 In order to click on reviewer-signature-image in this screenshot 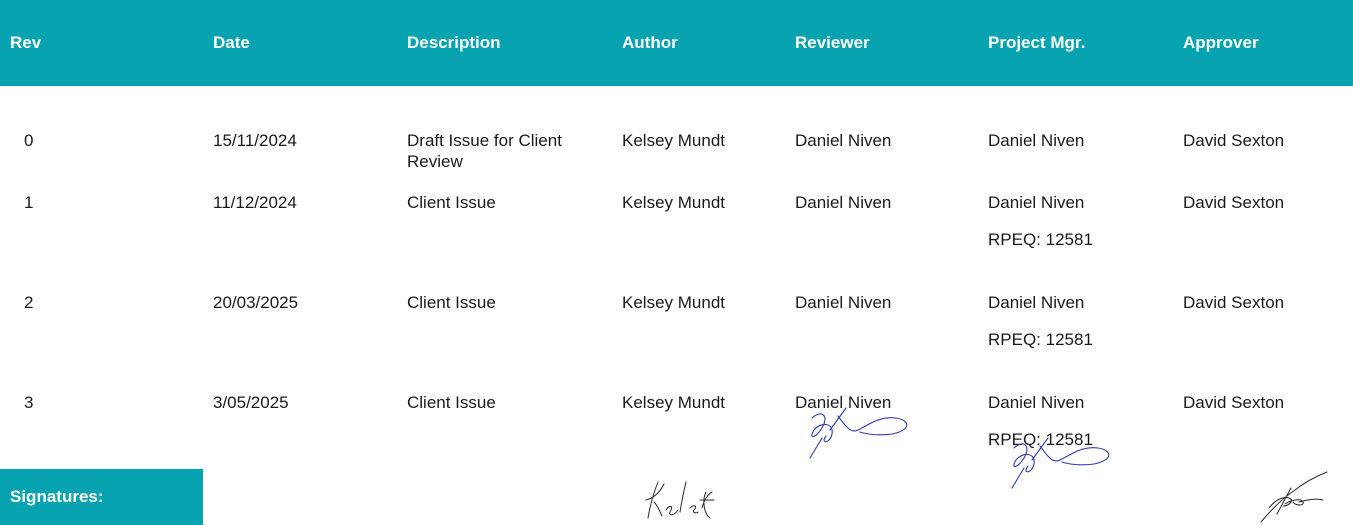, I will do `click(858, 433)`.